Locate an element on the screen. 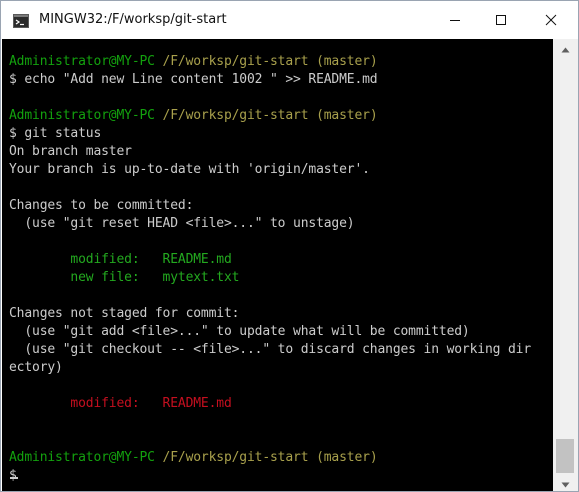  terminal-line: Changes to be committed: is located at coordinates (101, 206).